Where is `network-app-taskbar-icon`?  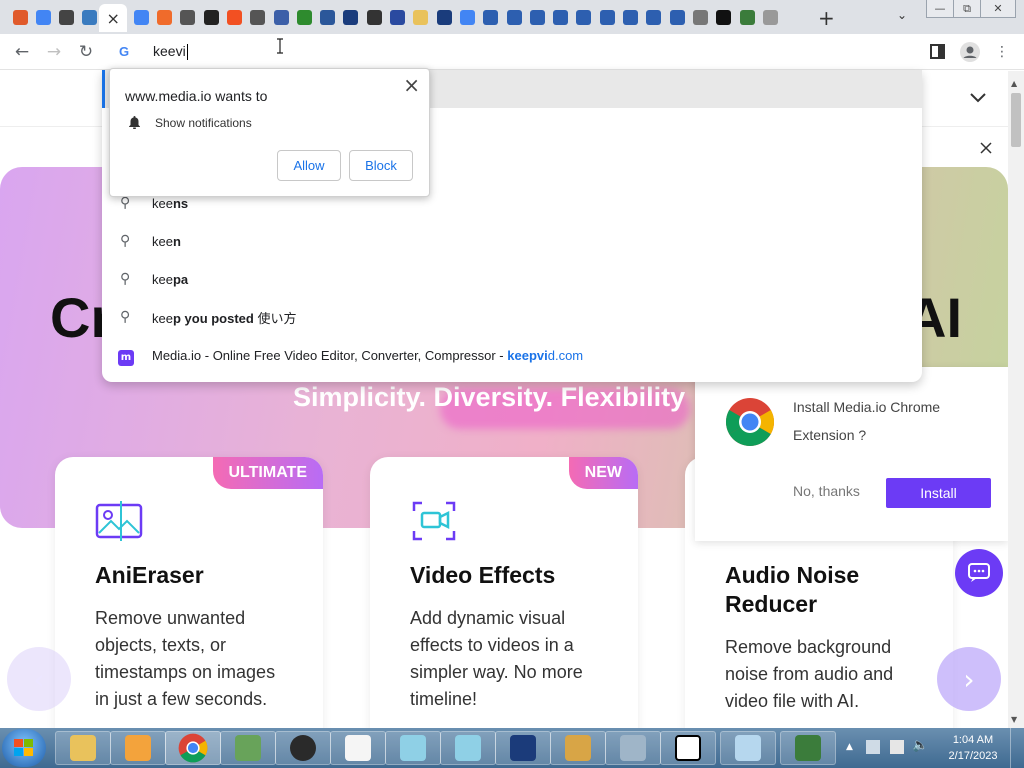
network-app-taskbar-icon is located at coordinates (578, 748).